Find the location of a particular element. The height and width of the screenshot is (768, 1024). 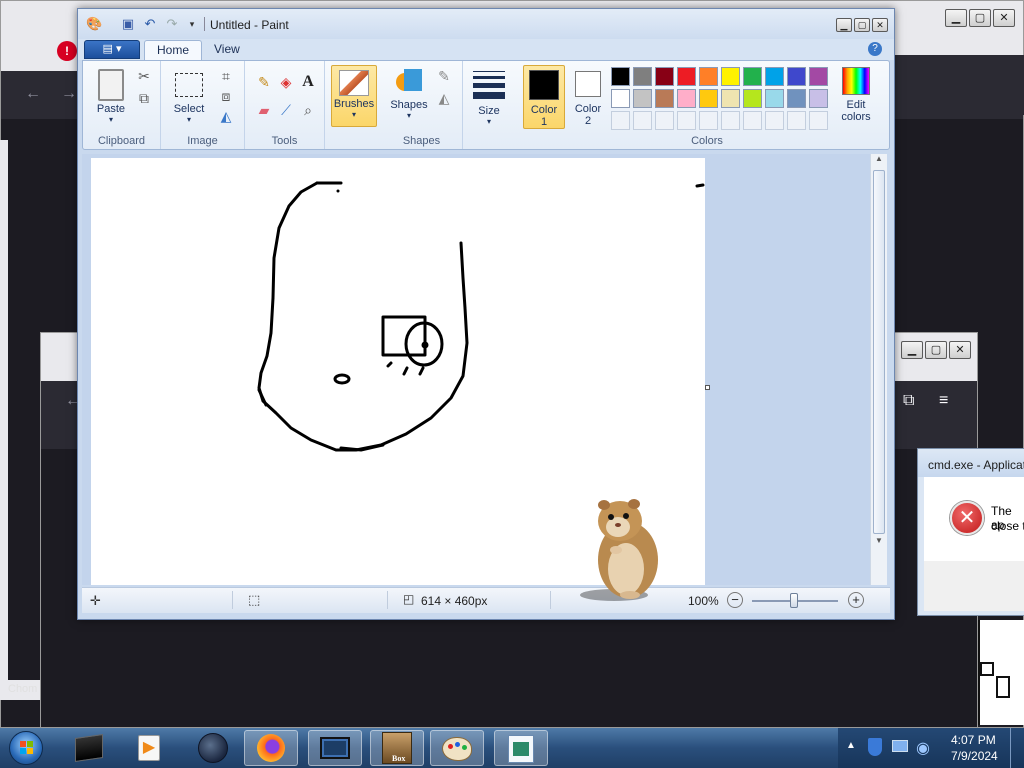

save-icon: ▣ is located at coordinates (128, 24).